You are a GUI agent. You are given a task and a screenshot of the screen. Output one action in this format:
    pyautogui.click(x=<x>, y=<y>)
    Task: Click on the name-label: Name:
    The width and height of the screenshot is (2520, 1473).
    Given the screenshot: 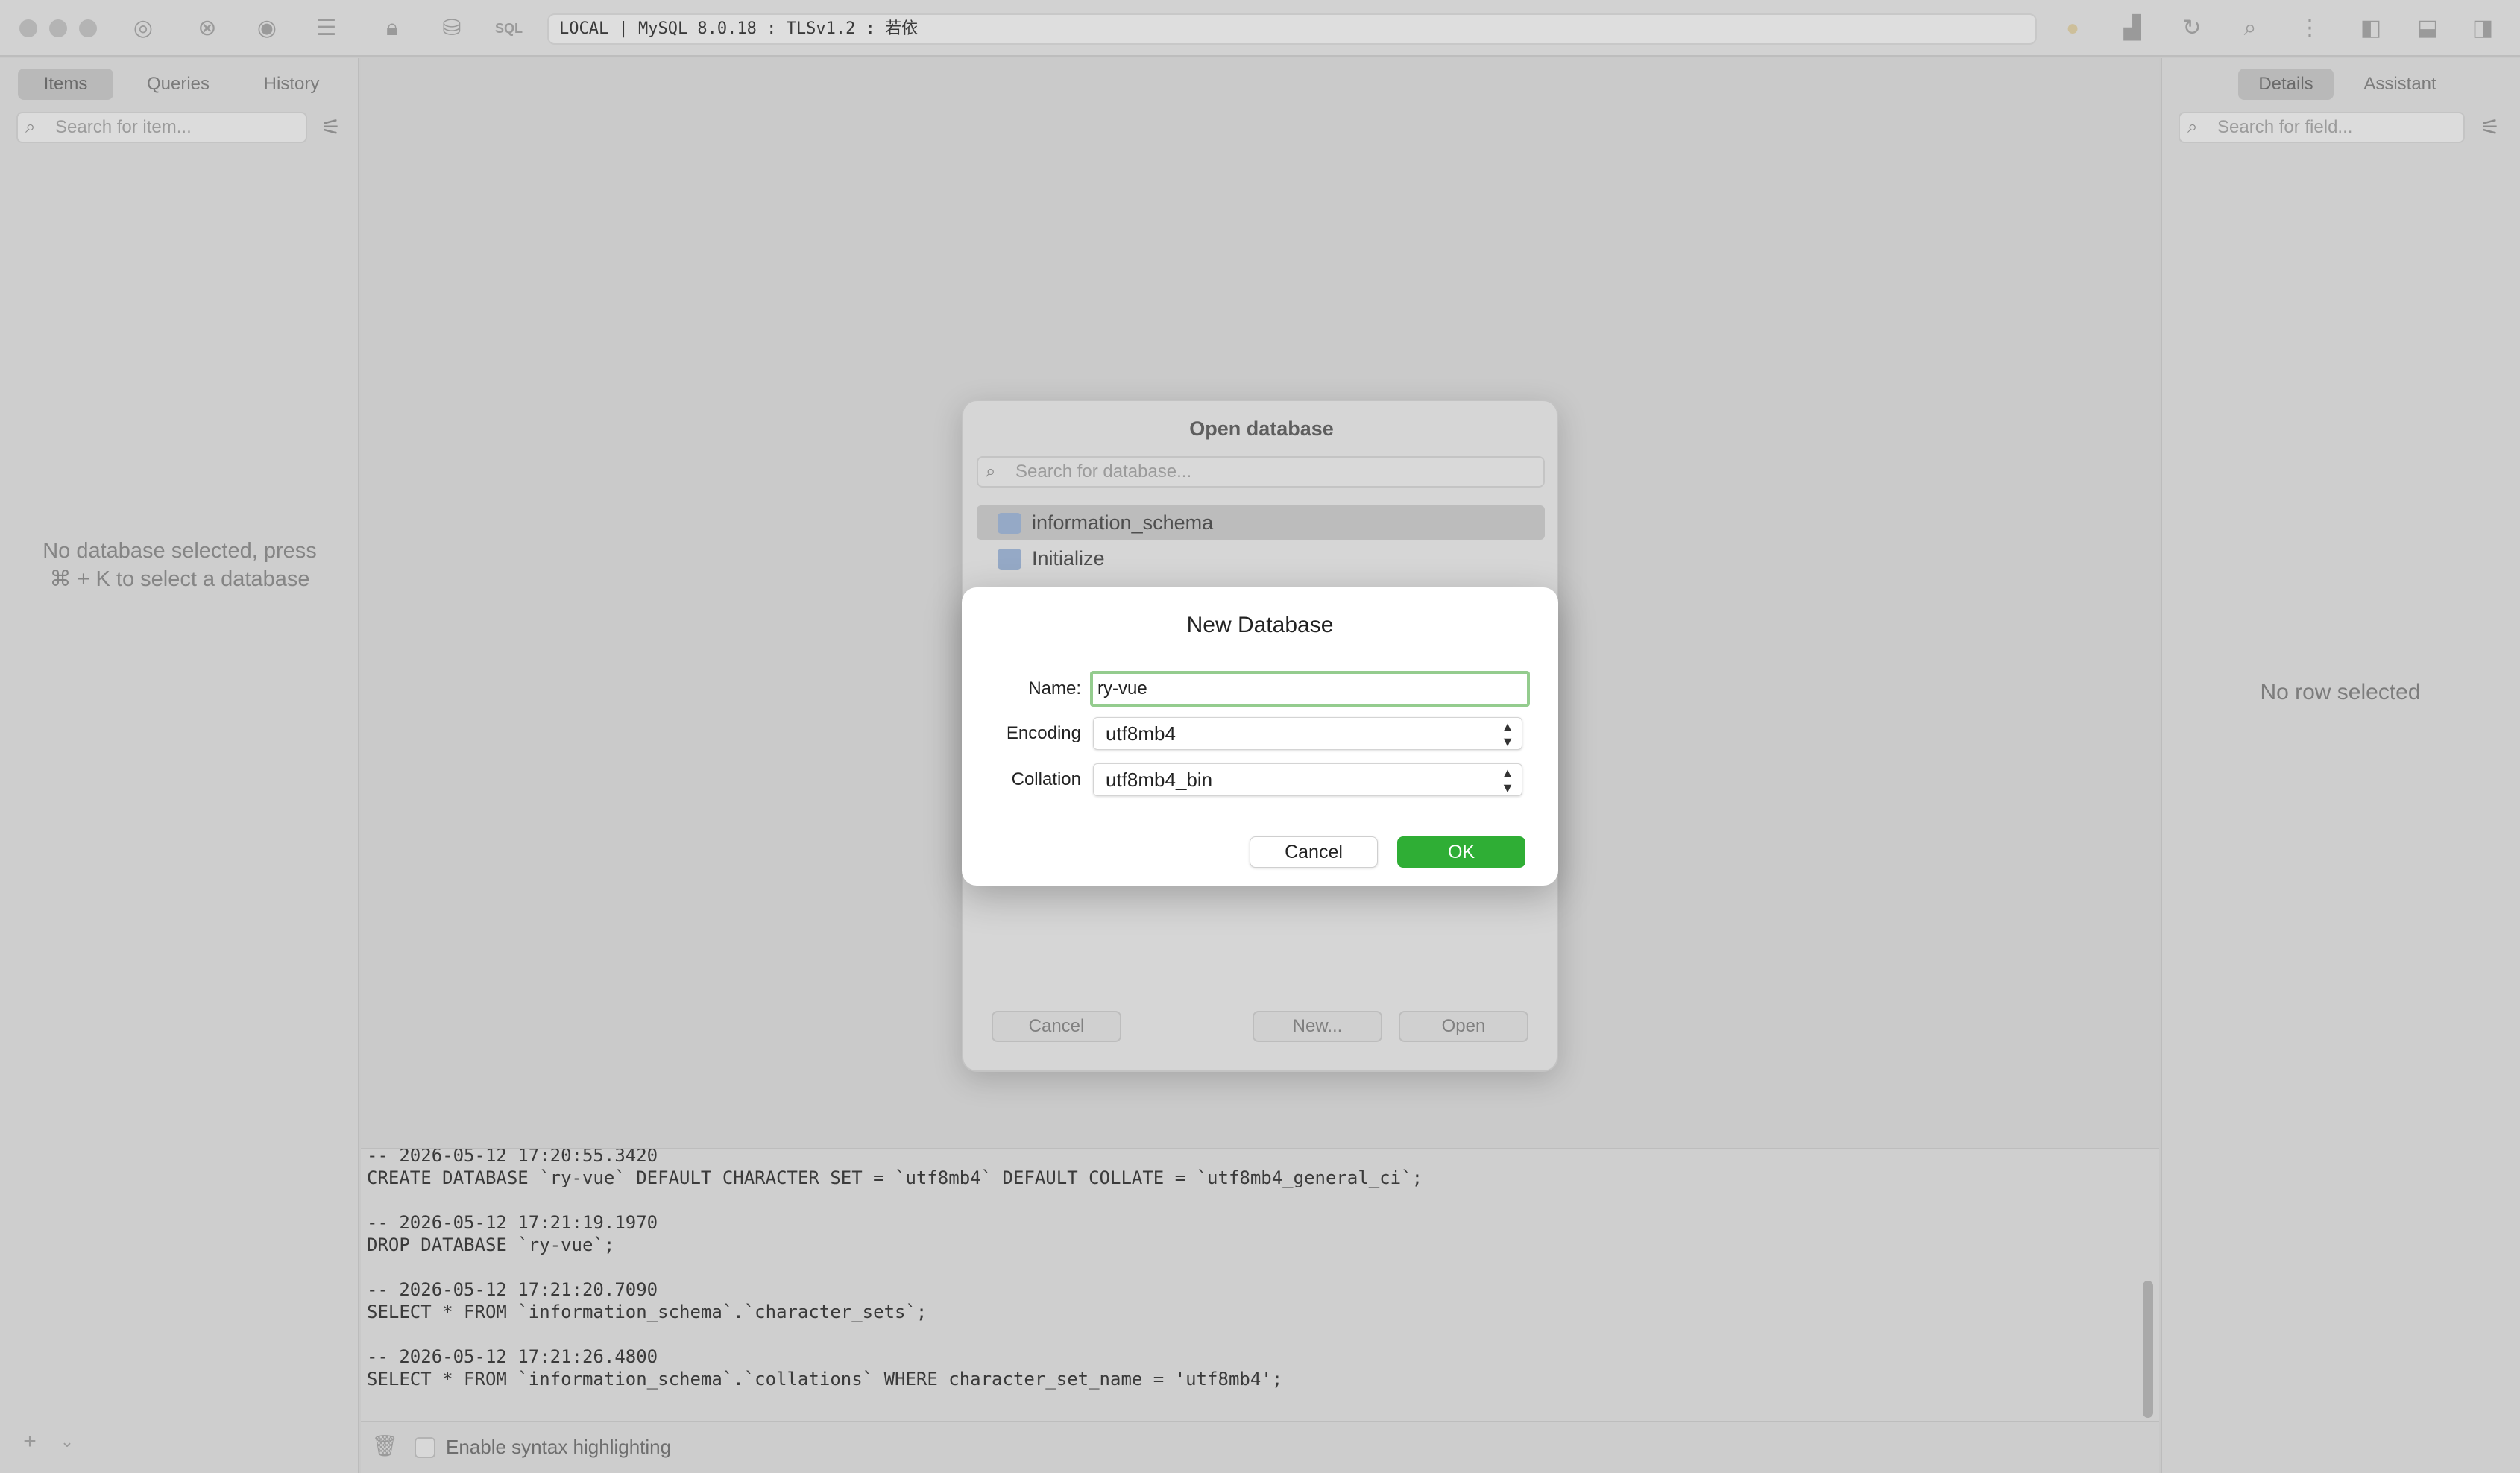 What is the action you would take?
    pyautogui.click(x=1054, y=688)
    